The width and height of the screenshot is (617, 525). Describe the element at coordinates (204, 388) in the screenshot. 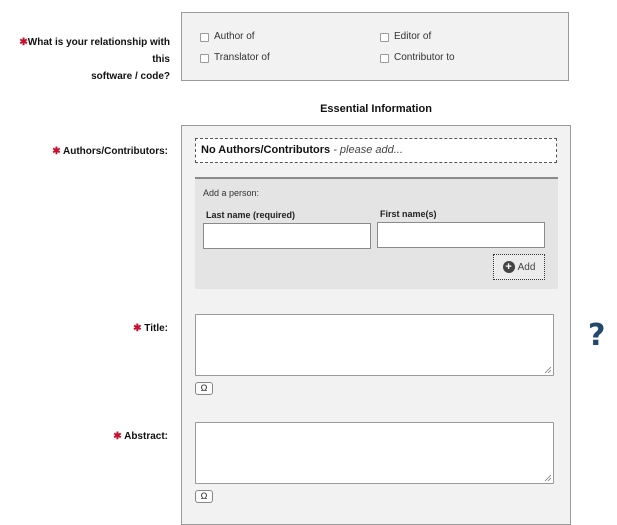

I see `title-special-chars-button: Ω` at that location.